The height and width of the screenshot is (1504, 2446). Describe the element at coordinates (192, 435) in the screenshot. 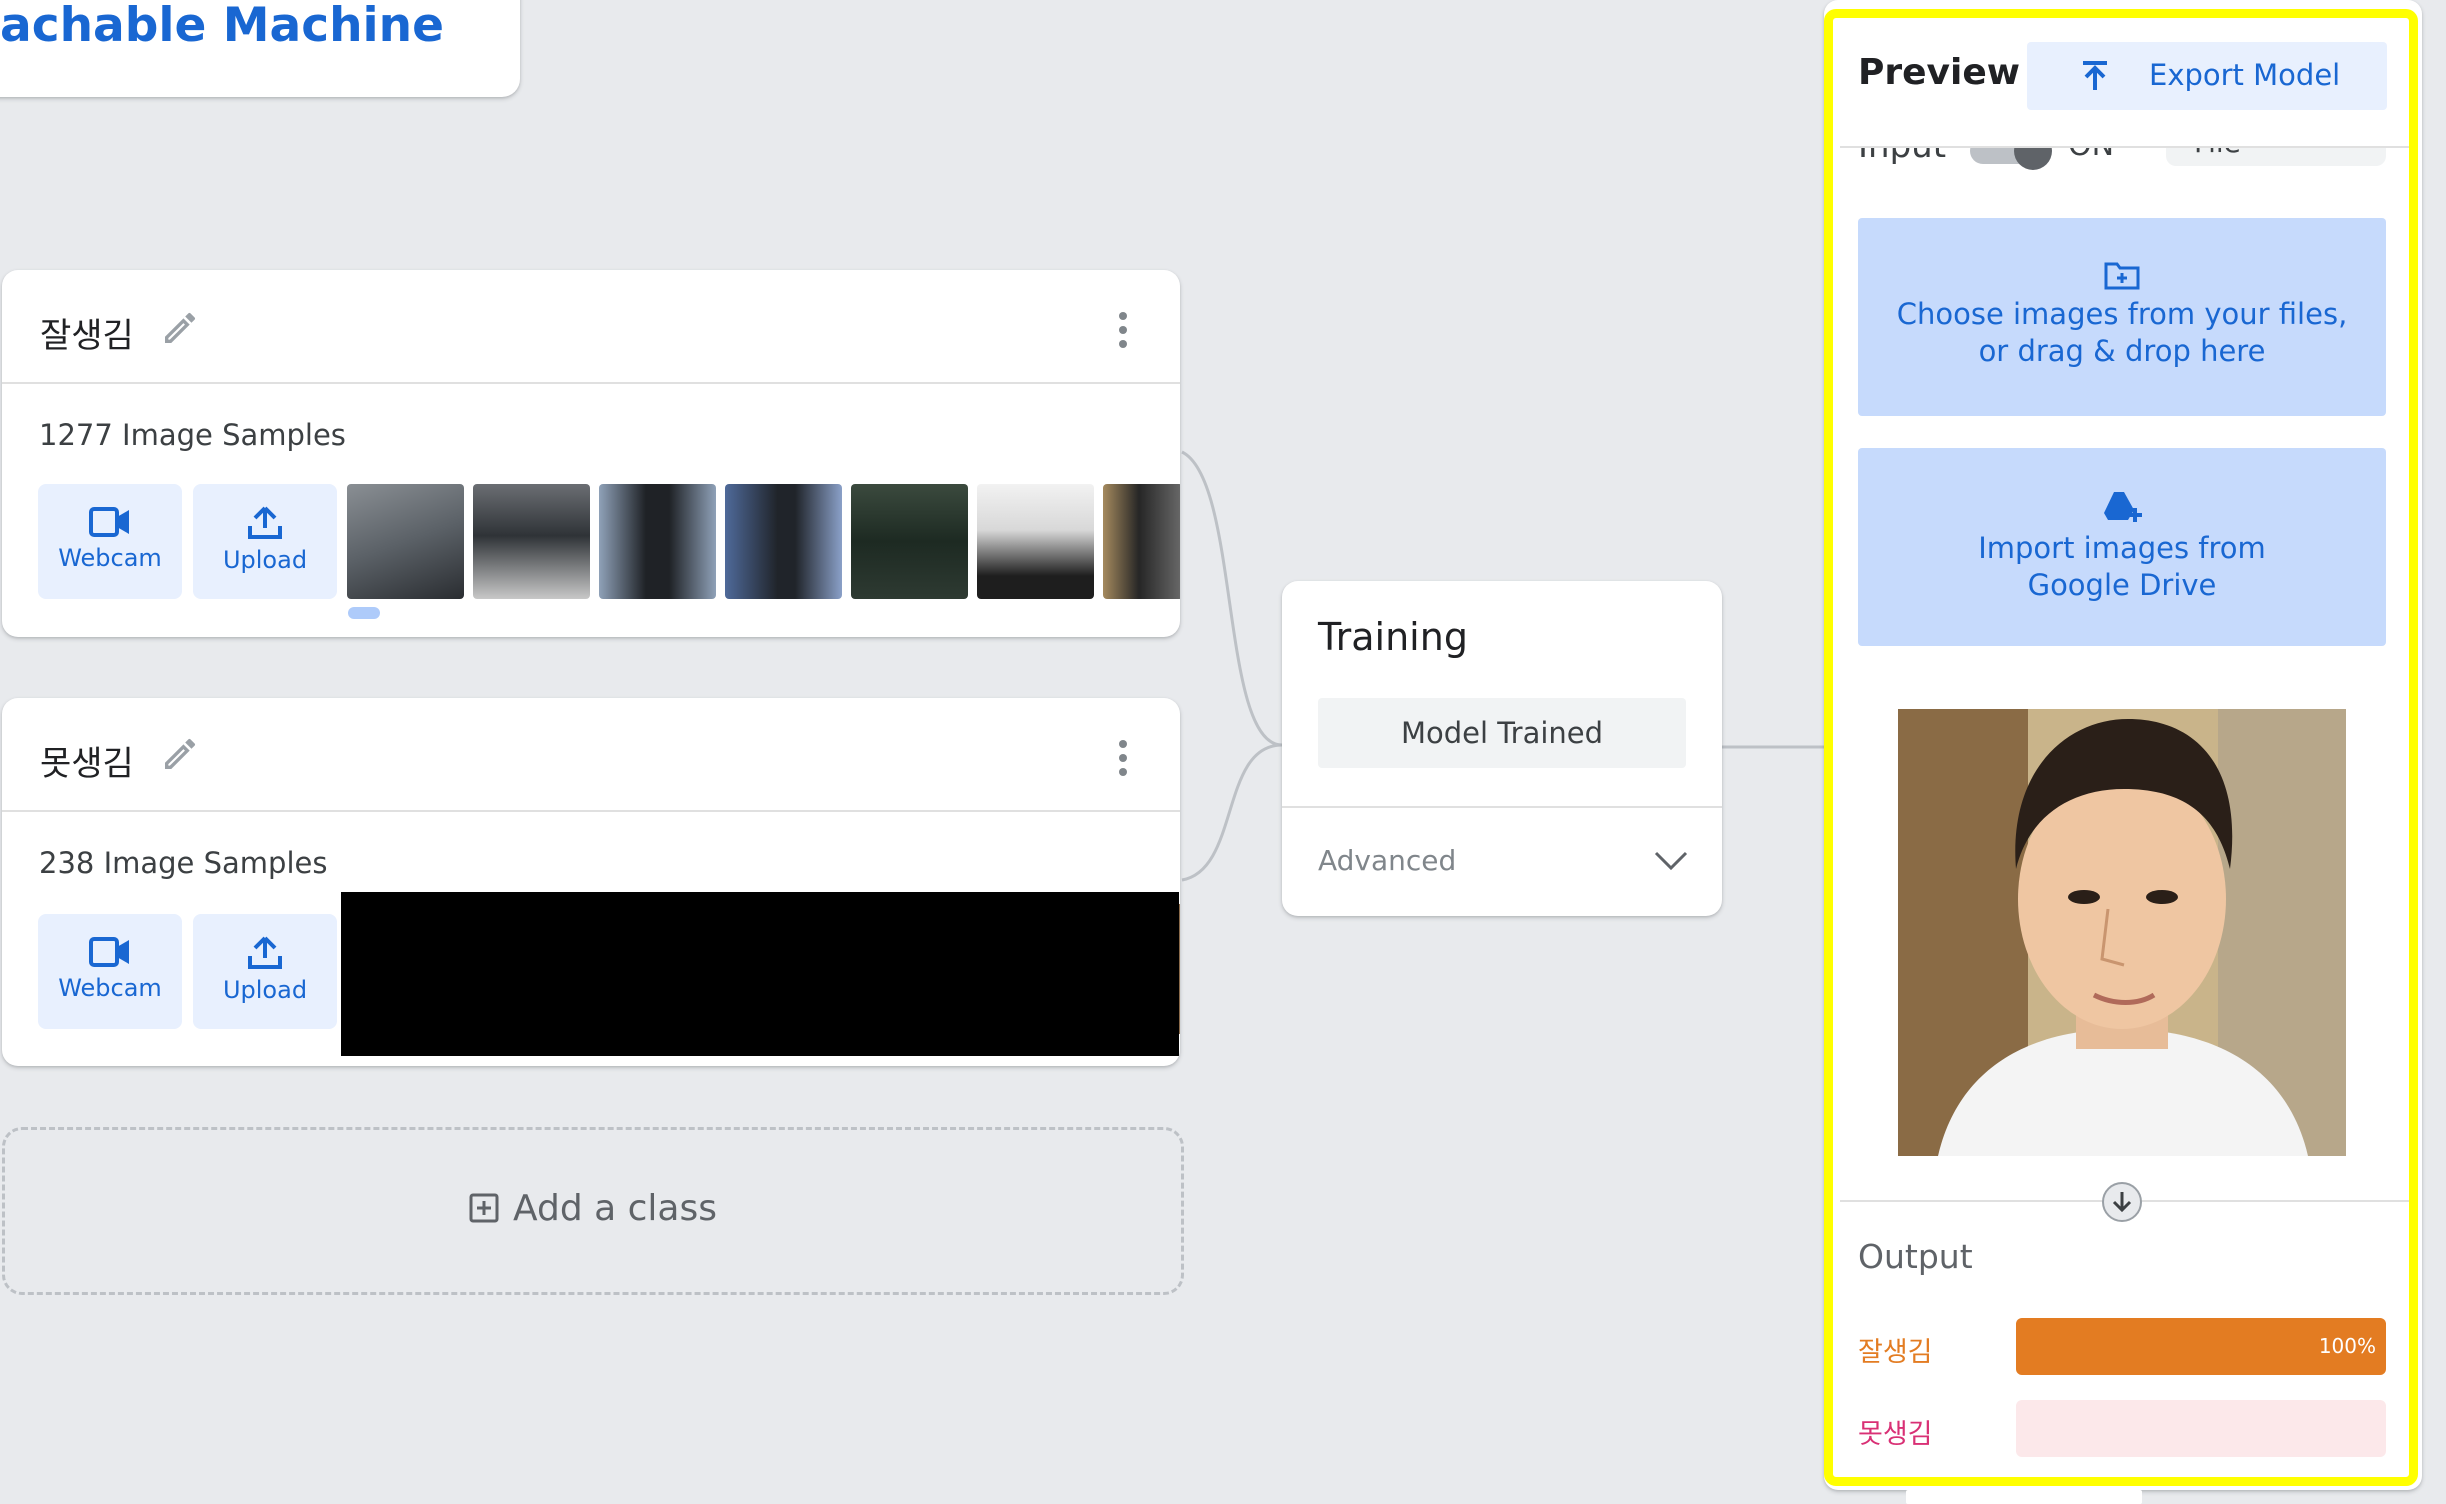

I see `samples-count: 1277 Image Samples` at that location.